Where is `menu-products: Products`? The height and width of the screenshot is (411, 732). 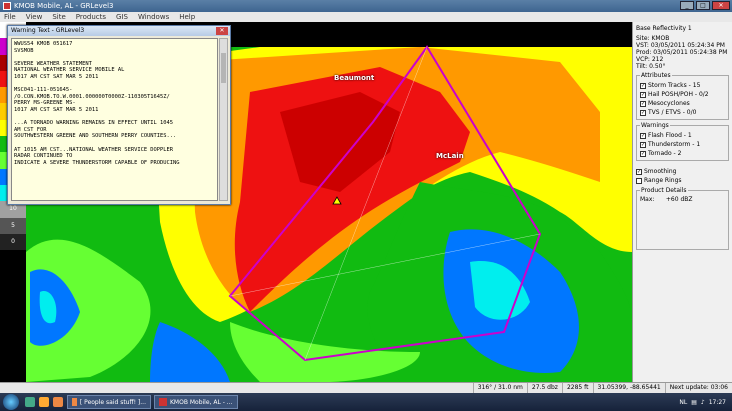
menu-products: Products is located at coordinates (91, 17).